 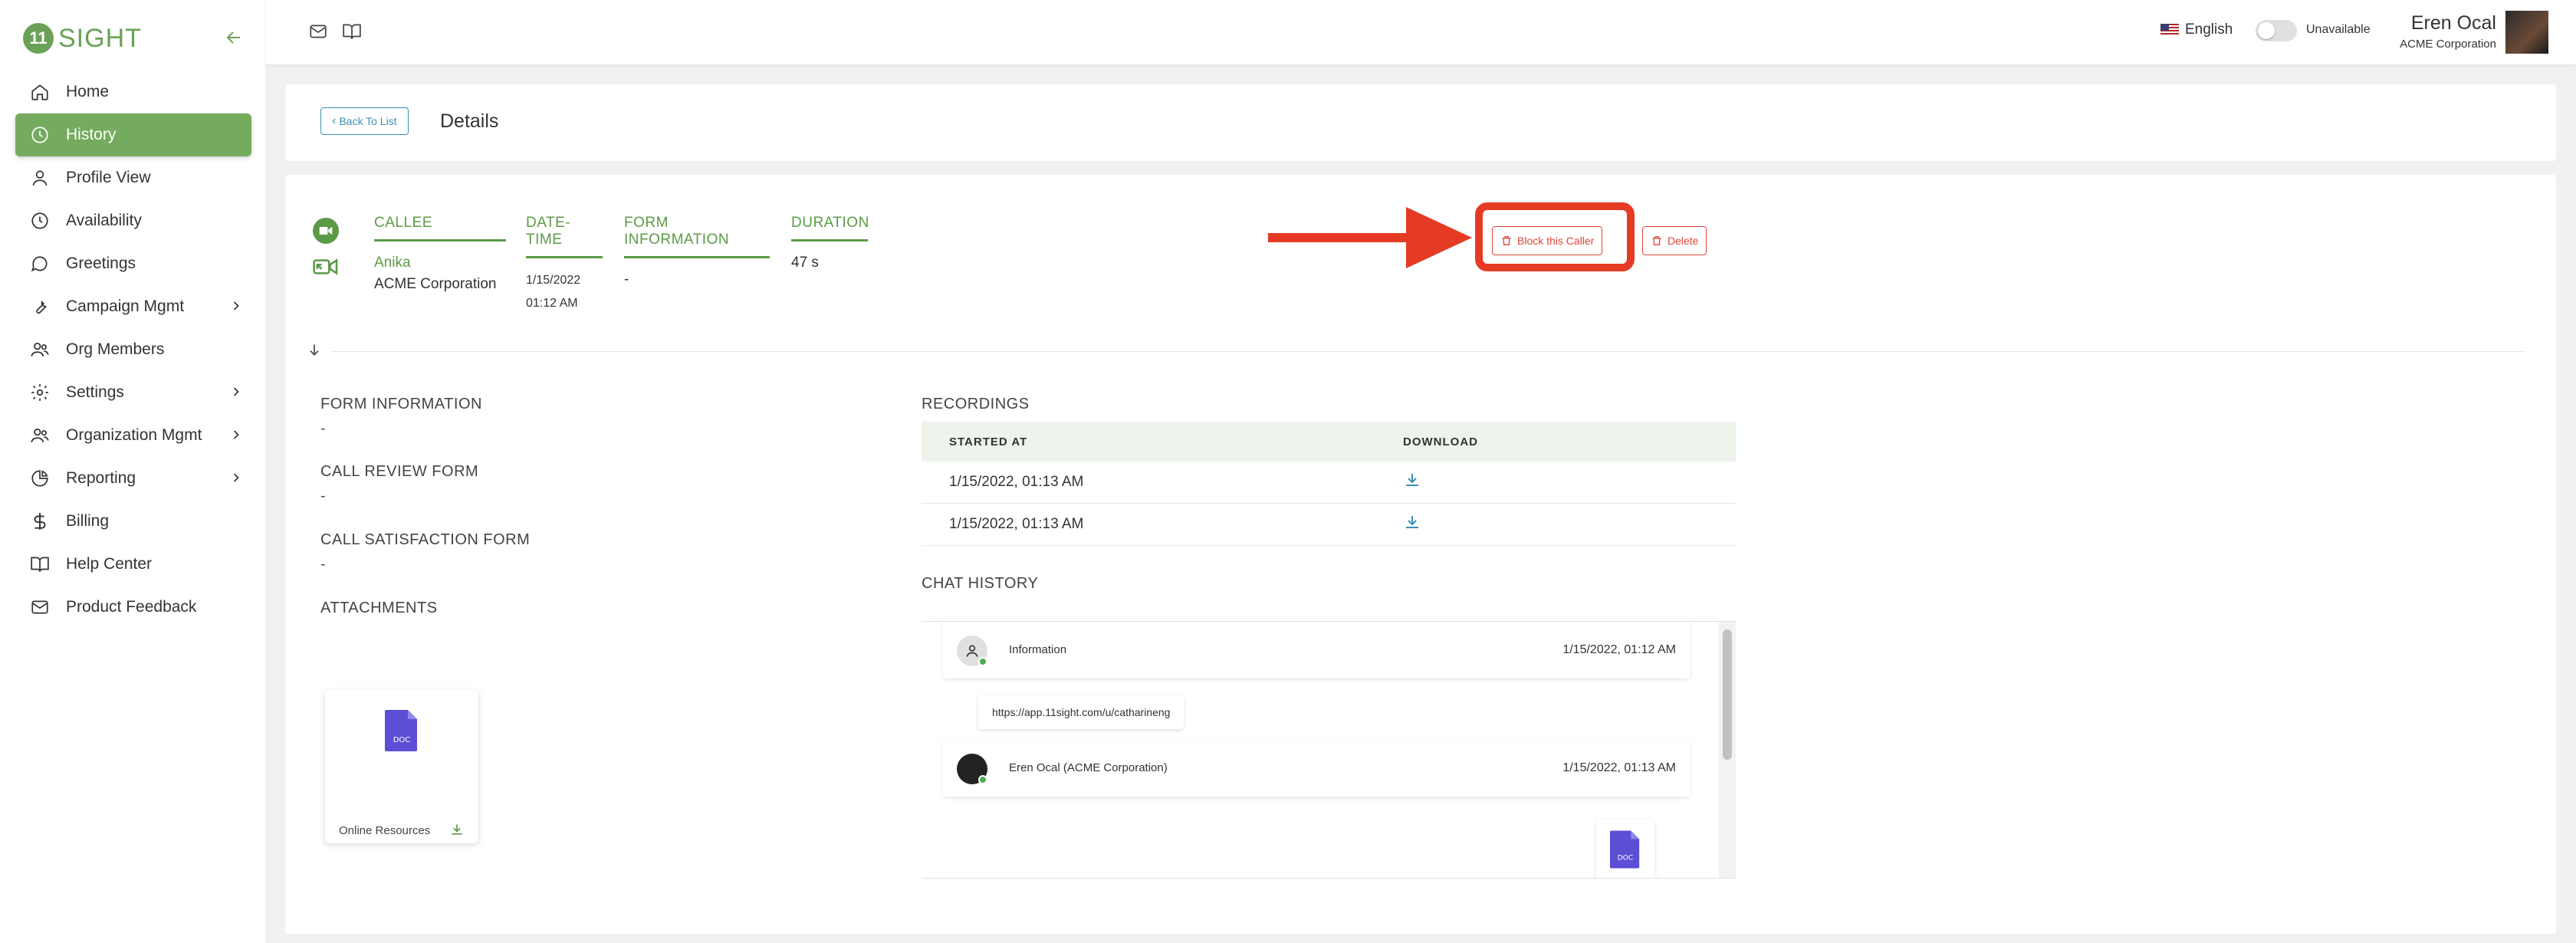 I want to click on sidebar-item-label: Reporting, so click(x=101, y=478).